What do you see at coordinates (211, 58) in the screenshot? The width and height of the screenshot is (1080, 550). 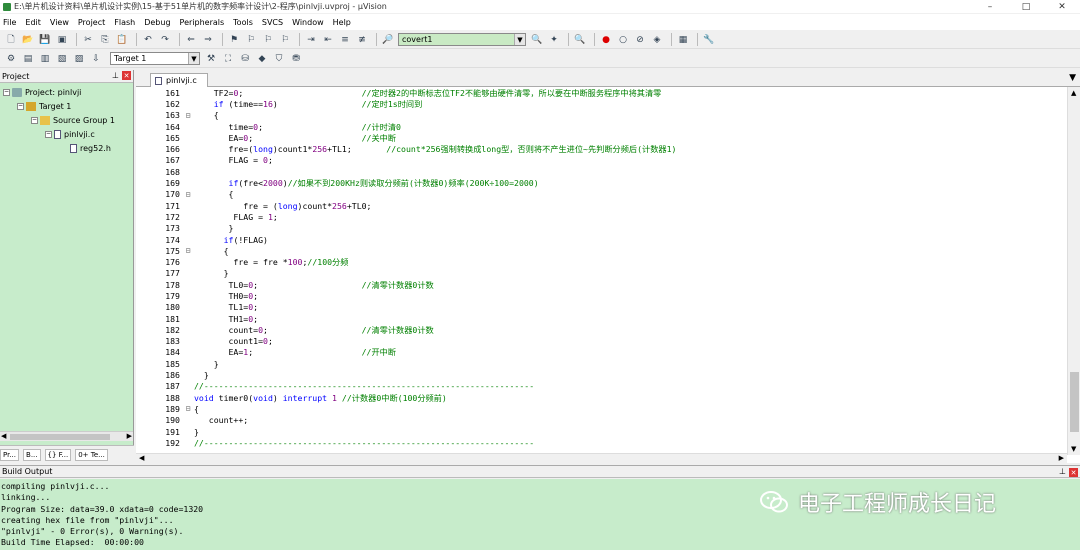 I see `target-options-icon: ⚒` at bounding box center [211, 58].